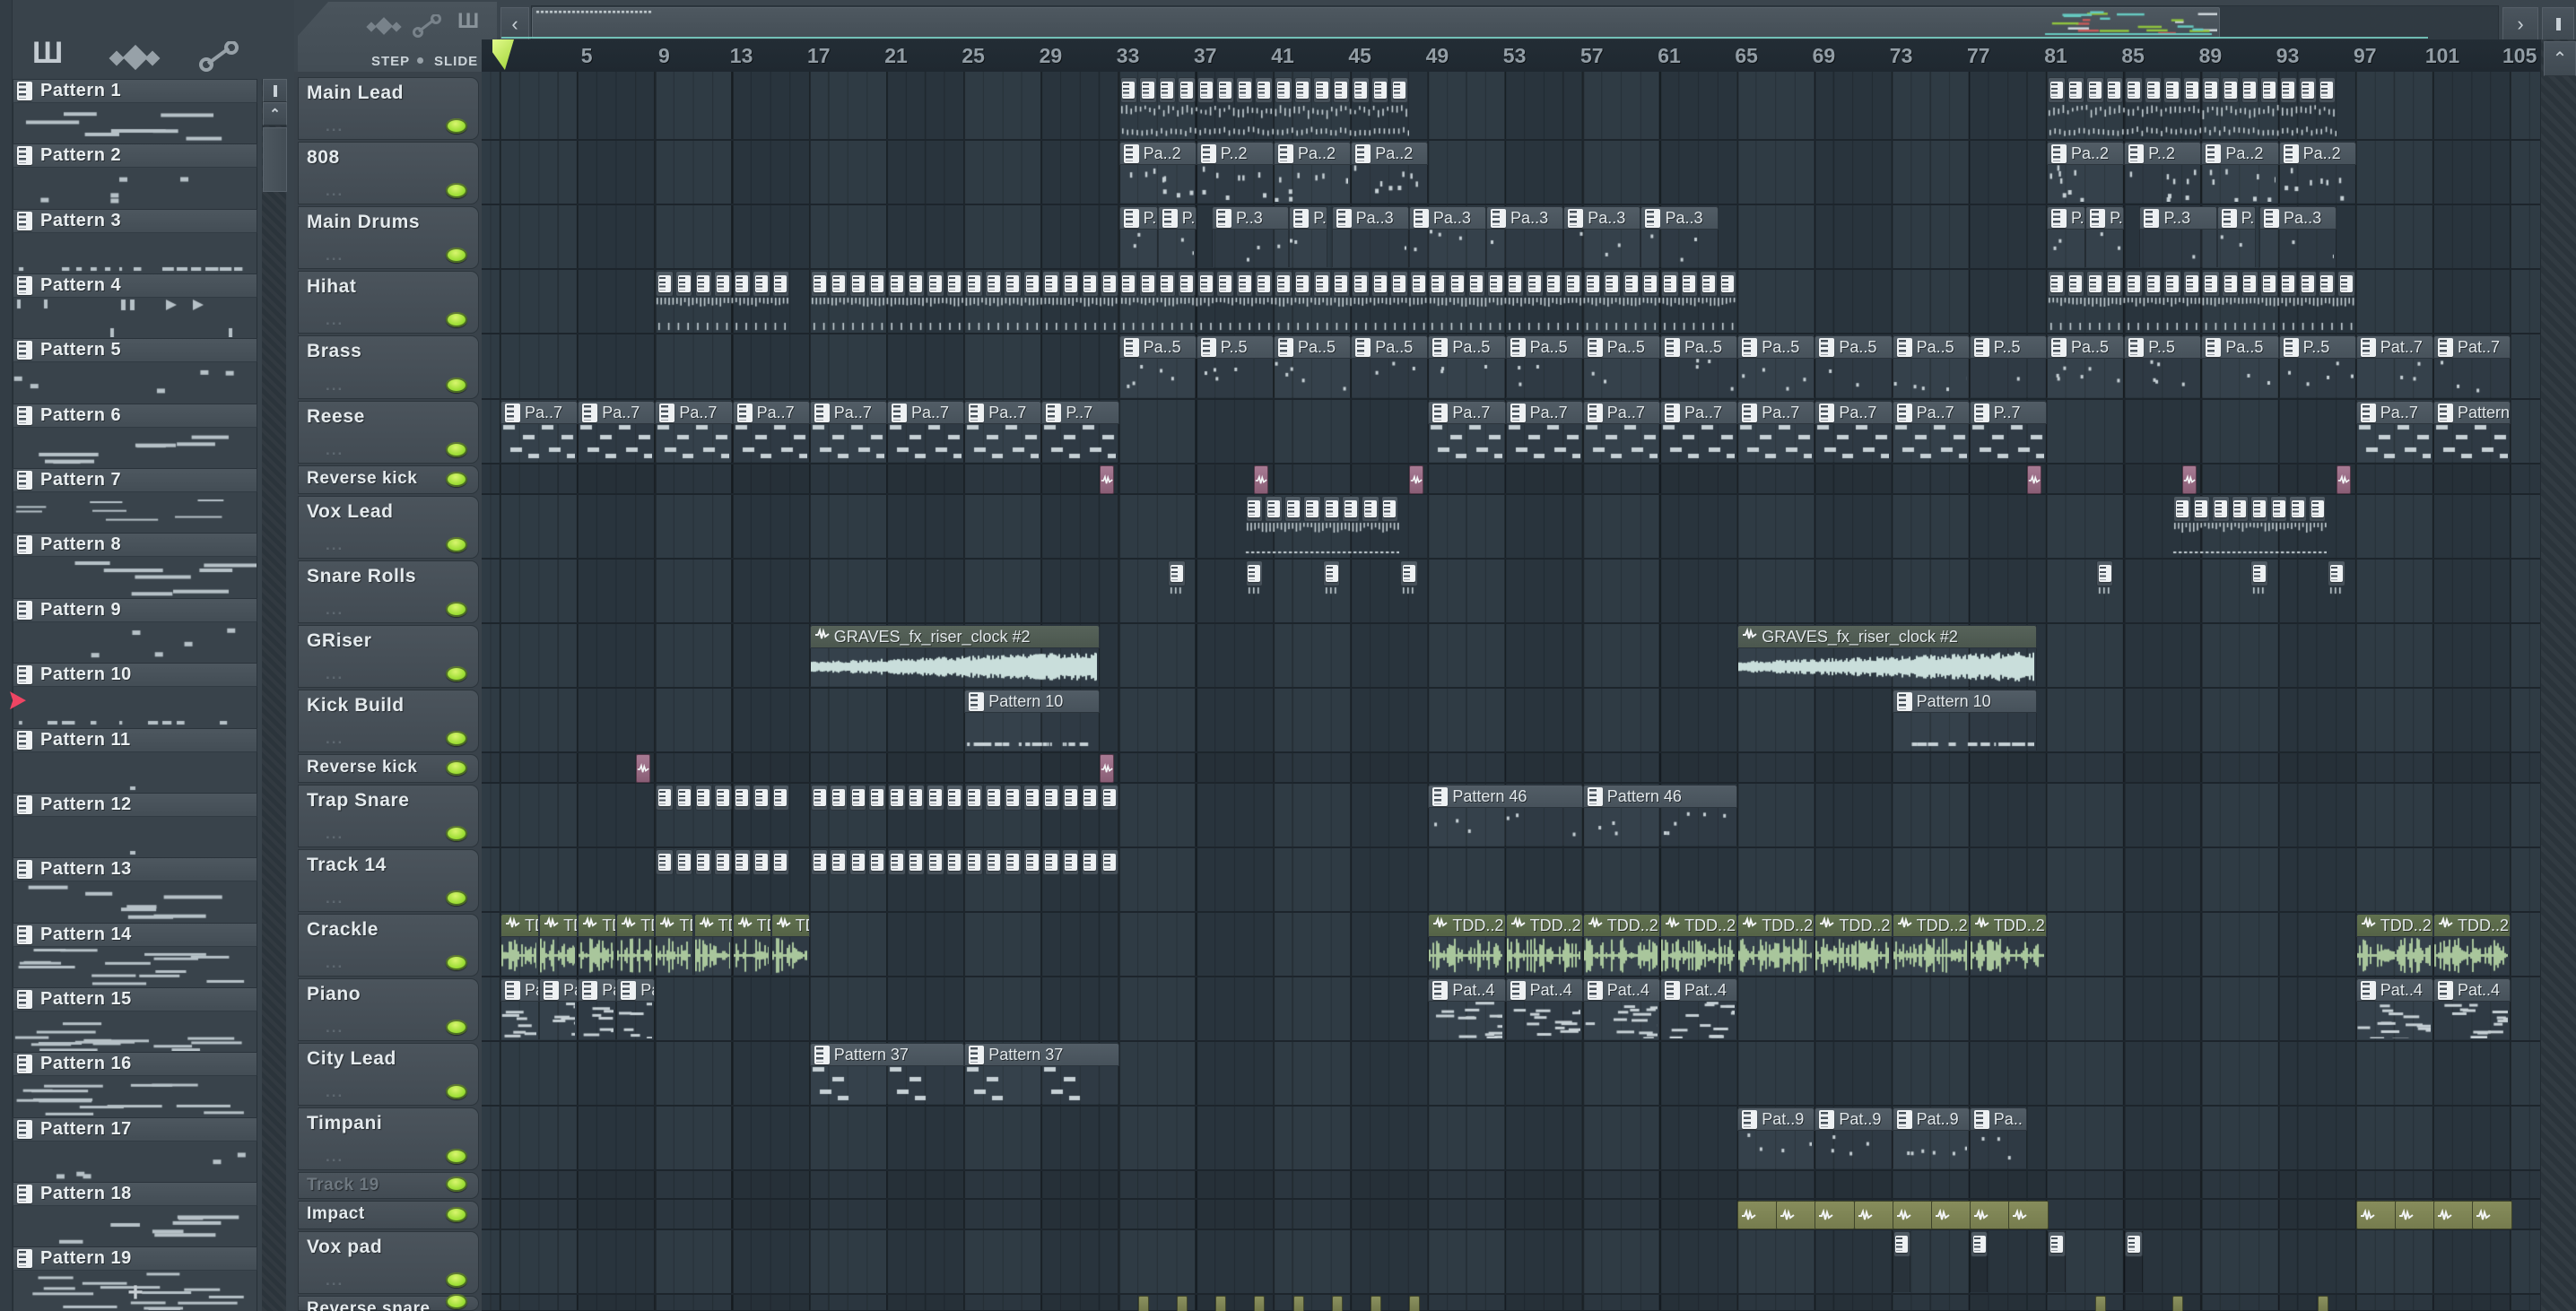 Image resolution: width=2576 pixels, height=1311 pixels. What do you see at coordinates (356, 705) in the screenshot?
I see `track-name-label: Kick Build` at bounding box center [356, 705].